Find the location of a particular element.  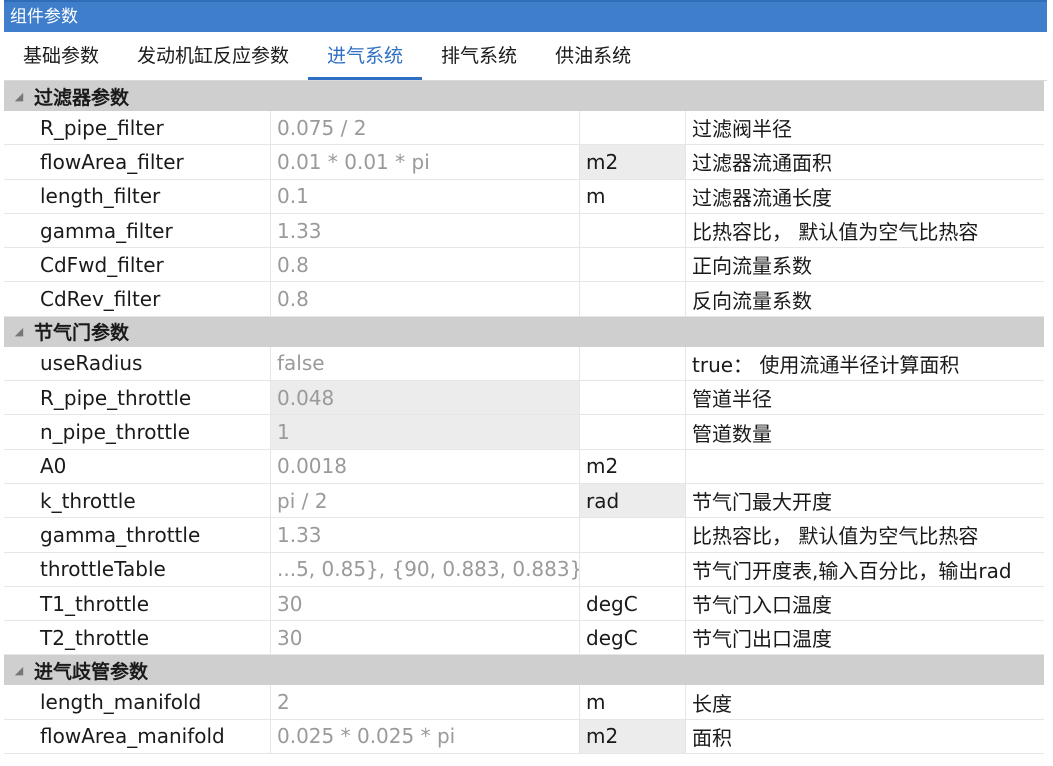

group-label: 过滤器参数 is located at coordinates (82, 97).